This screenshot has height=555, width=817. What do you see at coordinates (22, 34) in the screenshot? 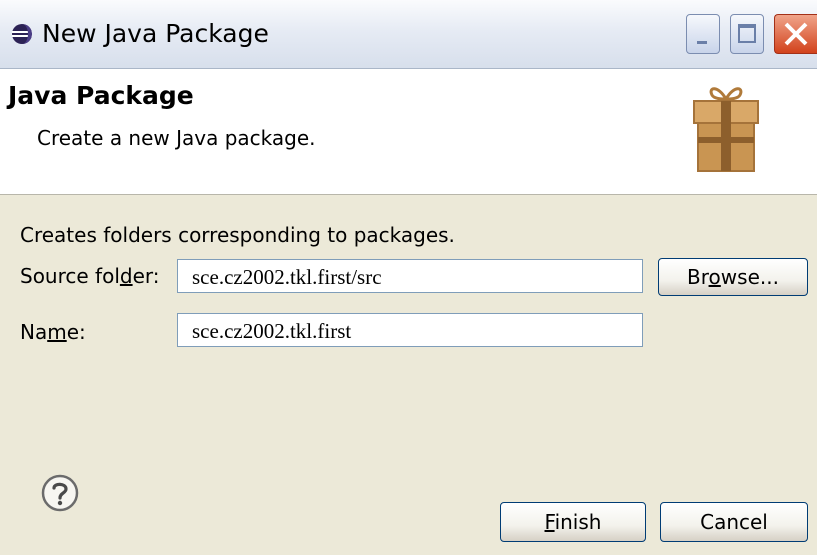
I see `eclipse-icon` at bounding box center [22, 34].